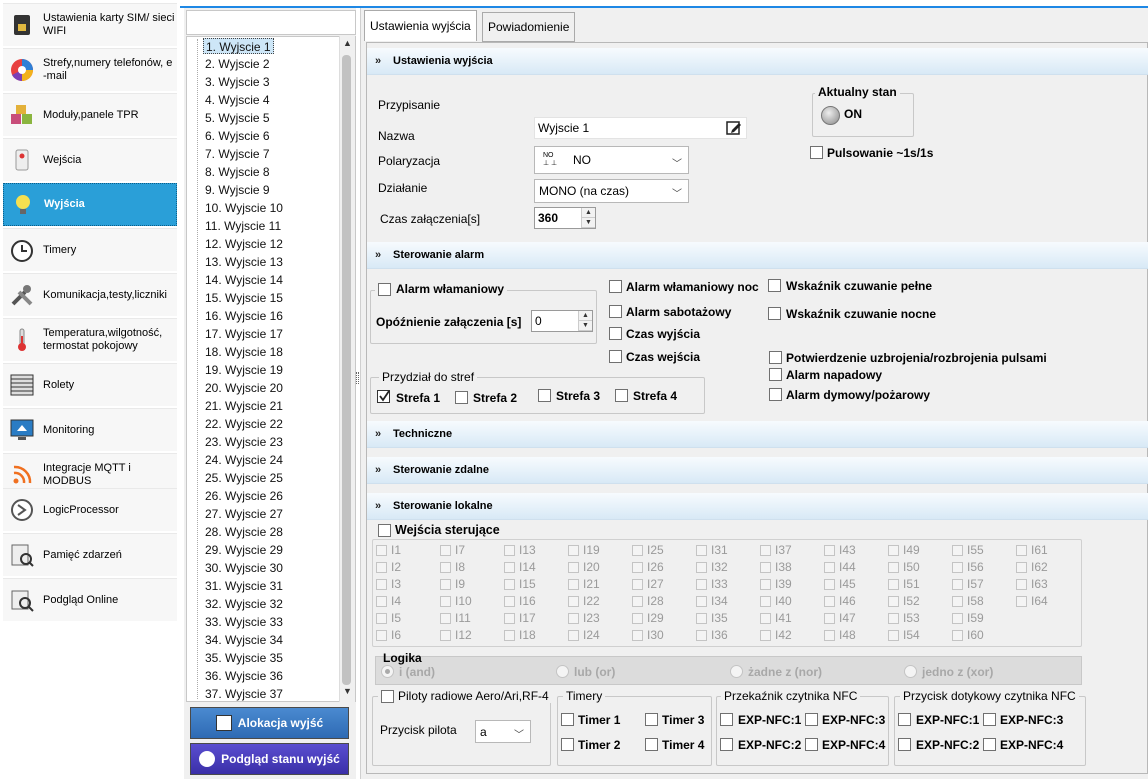  Describe the element at coordinates (420, 25) in the screenshot. I see `tab-output-settings: Ustawienia wyjścia` at that location.